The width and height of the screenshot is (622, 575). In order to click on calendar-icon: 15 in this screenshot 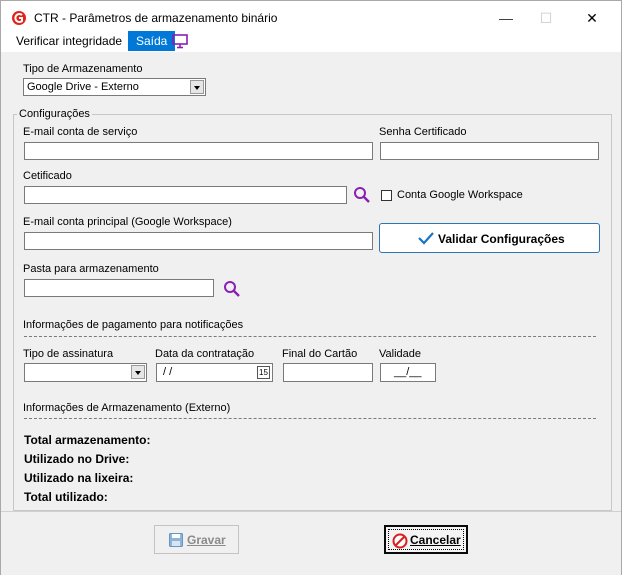, I will do `click(263, 372)`.